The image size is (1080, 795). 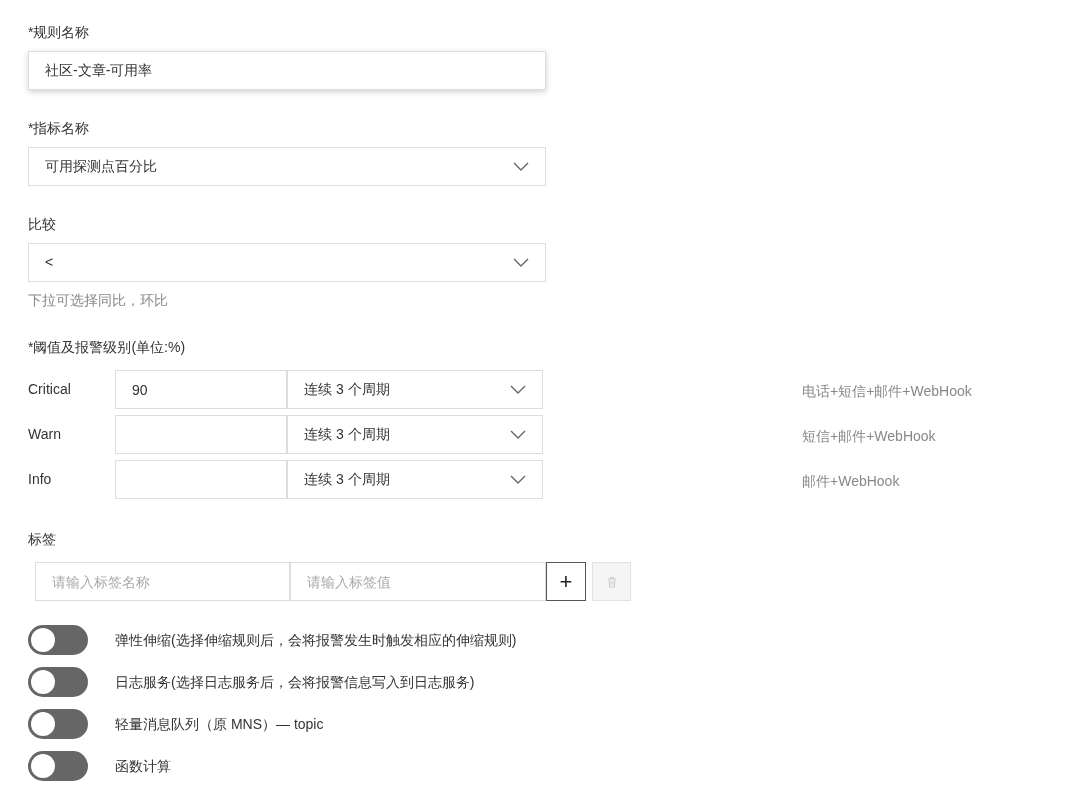 What do you see at coordinates (418, 581) in the screenshot?
I see `tag-value-field: 请输入标签值` at bounding box center [418, 581].